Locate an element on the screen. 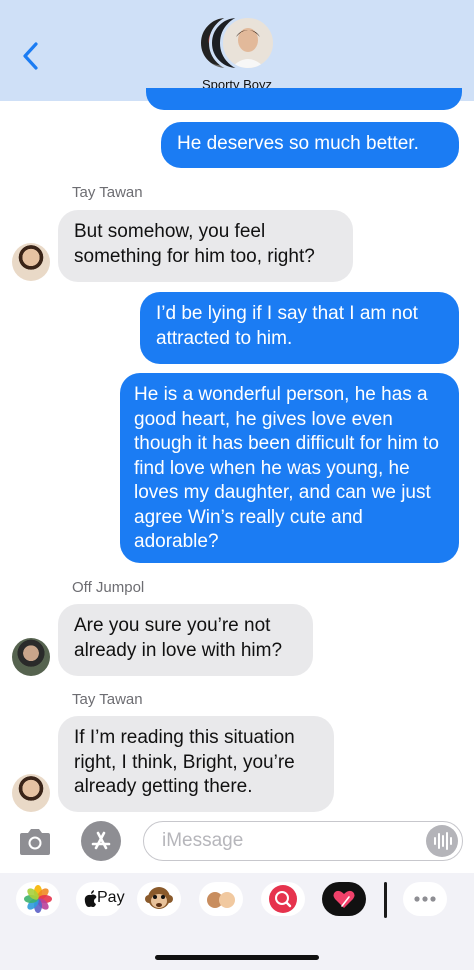 This screenshot has width=474, height=970. group-avatar is located at coordinates (238, 43).